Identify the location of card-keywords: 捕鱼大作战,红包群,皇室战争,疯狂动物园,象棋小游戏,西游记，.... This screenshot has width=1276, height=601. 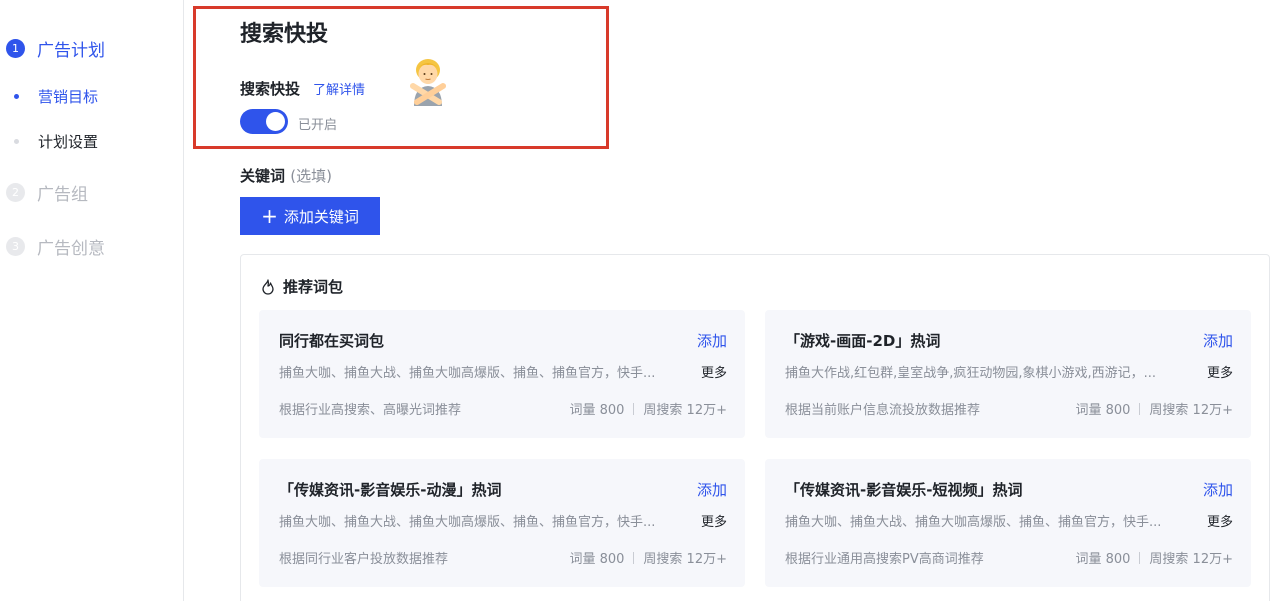
(971, 373).